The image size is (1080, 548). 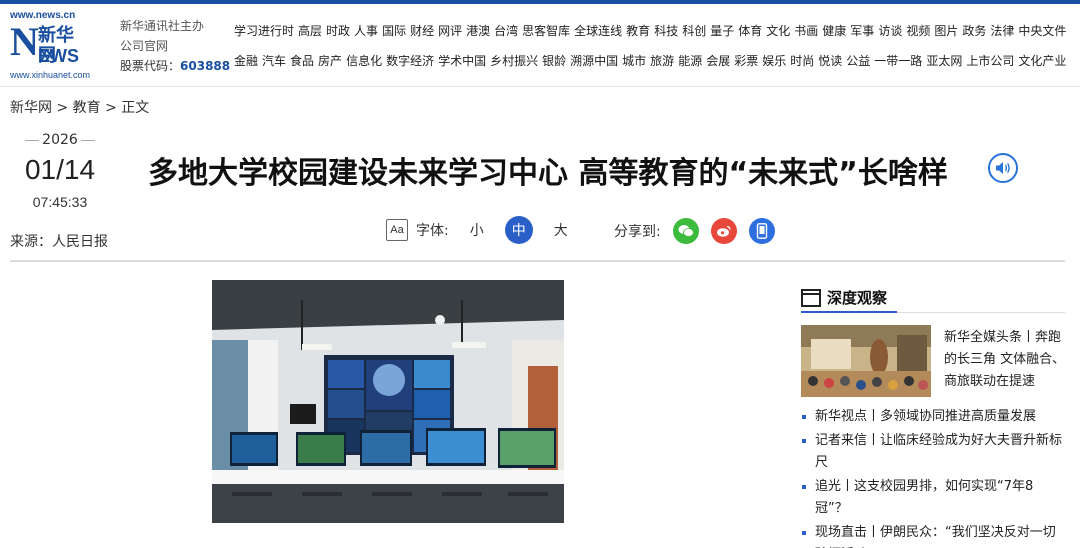 What do you see at coordinates (274, 67) in the screenshot?
I see `nav-link: 汽车` at bounding box center [274, 67].